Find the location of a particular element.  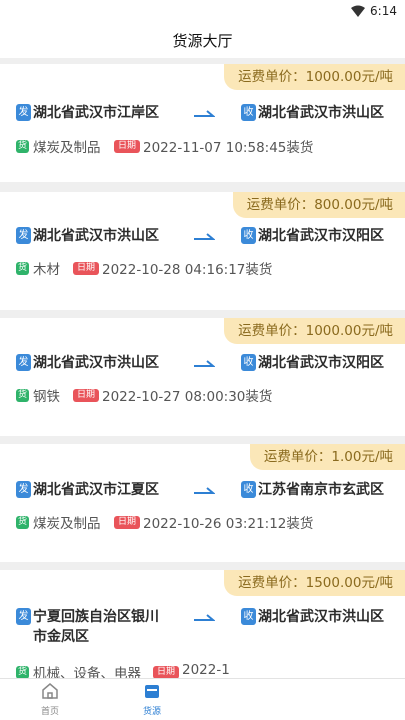

origin-address: 湖北省武汉市江岸区 is located at coordinates (96, 113).